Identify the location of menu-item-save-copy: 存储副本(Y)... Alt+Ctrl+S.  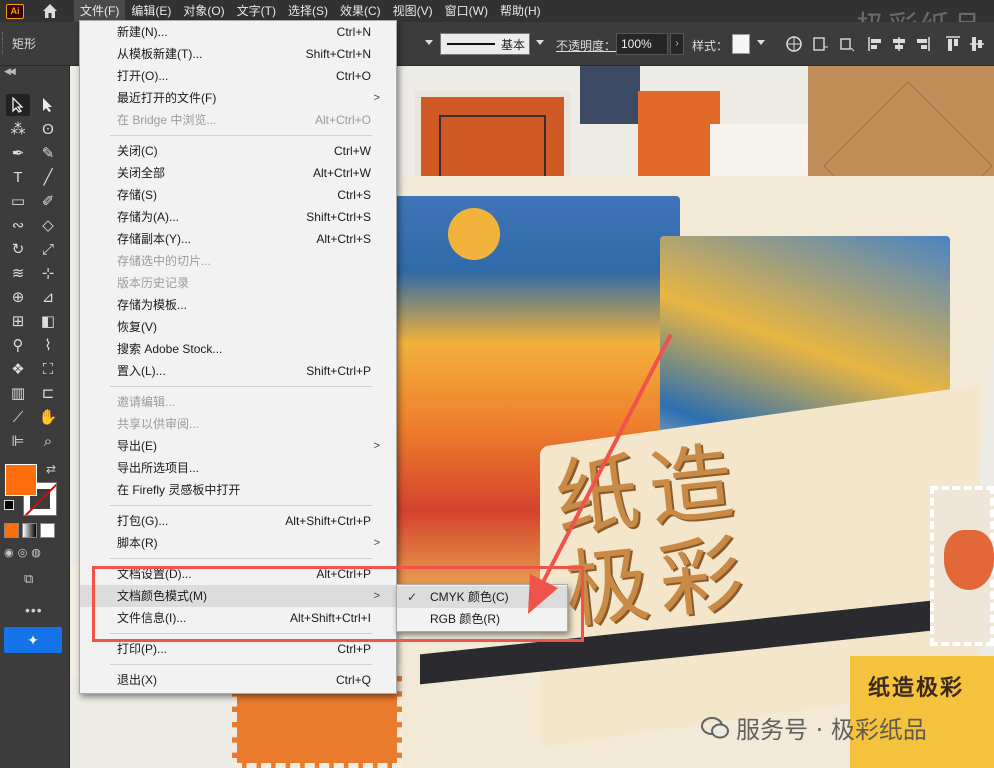
(238, 239).